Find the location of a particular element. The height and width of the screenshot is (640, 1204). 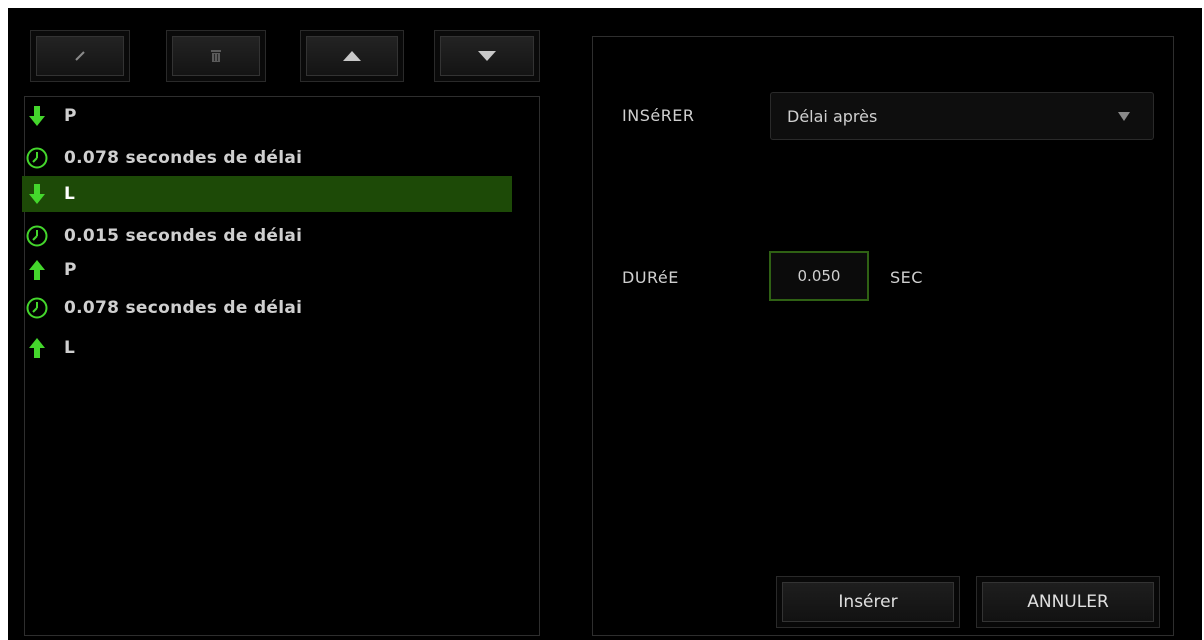

delete-button is located at coordinates (216, 56).